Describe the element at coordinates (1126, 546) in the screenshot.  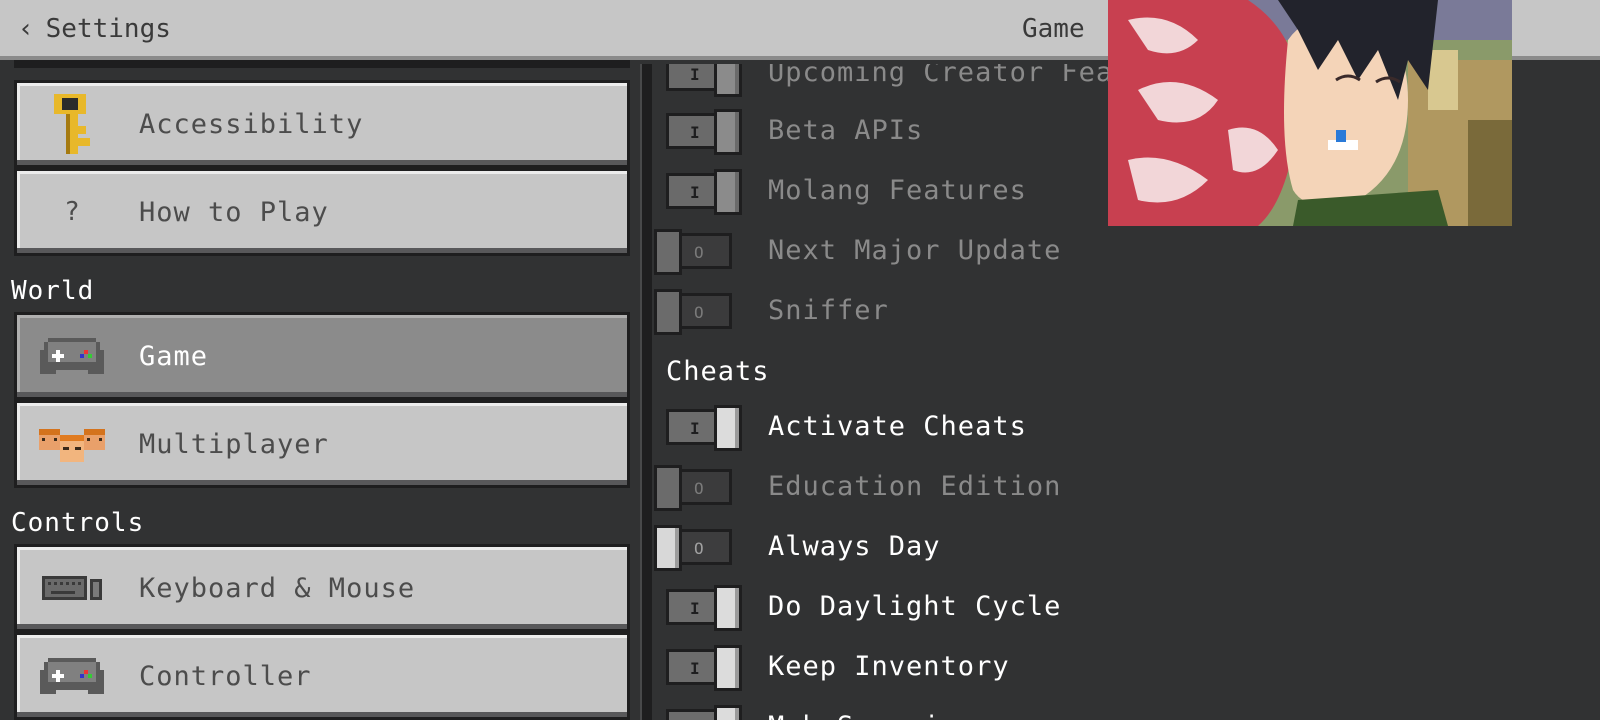
I see `toggle-row-always-day: O Always Day` at that location.